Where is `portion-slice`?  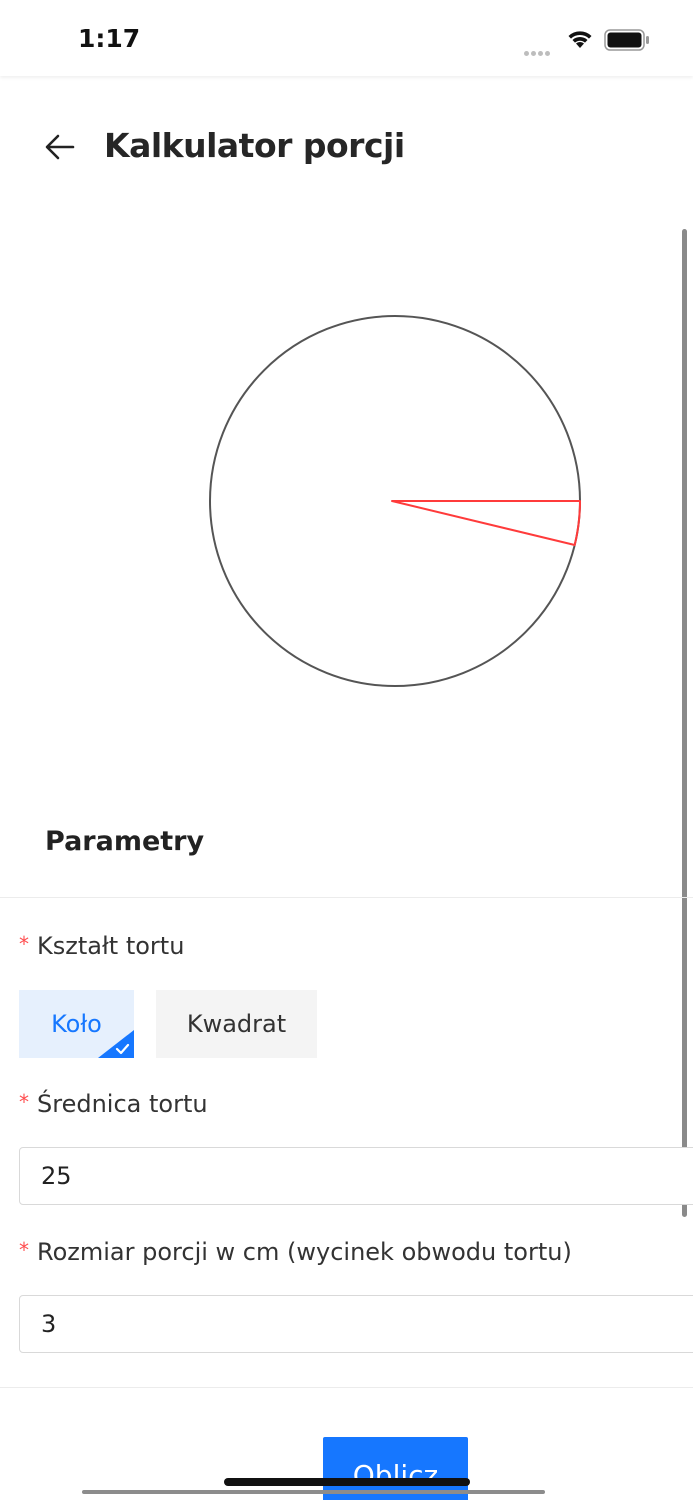 portion-slice is located at coordinates (486, 523).